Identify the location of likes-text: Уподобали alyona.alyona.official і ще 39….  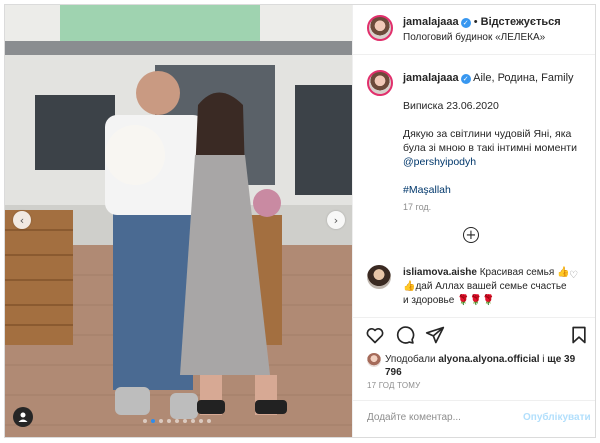
(485, 366).